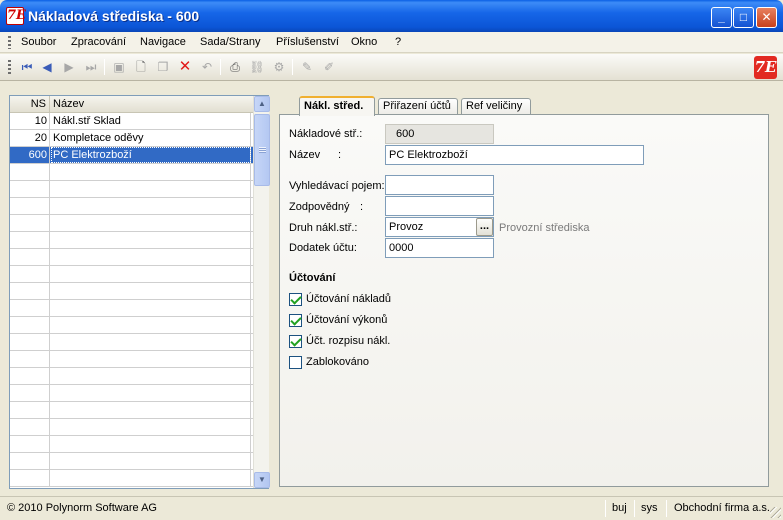 Image resolution: width=783 pixels, height=520 pixels. What do you see at coordinates (163, 67) in the screenshot?
I see `copy-icon: ❐` at bounding box center [163, 67].